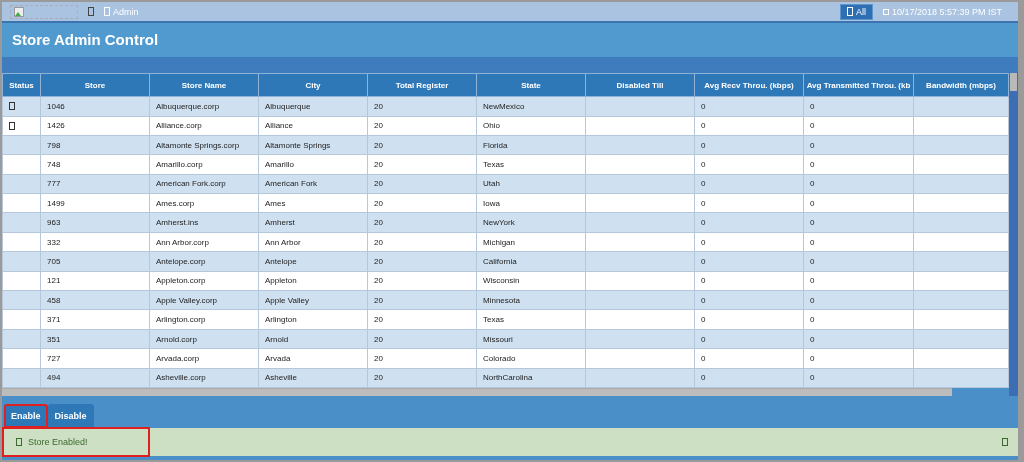  Describe the element at coordinates (279, 164) in the screenshot. I see `table-cell: Amarillo` at that location.